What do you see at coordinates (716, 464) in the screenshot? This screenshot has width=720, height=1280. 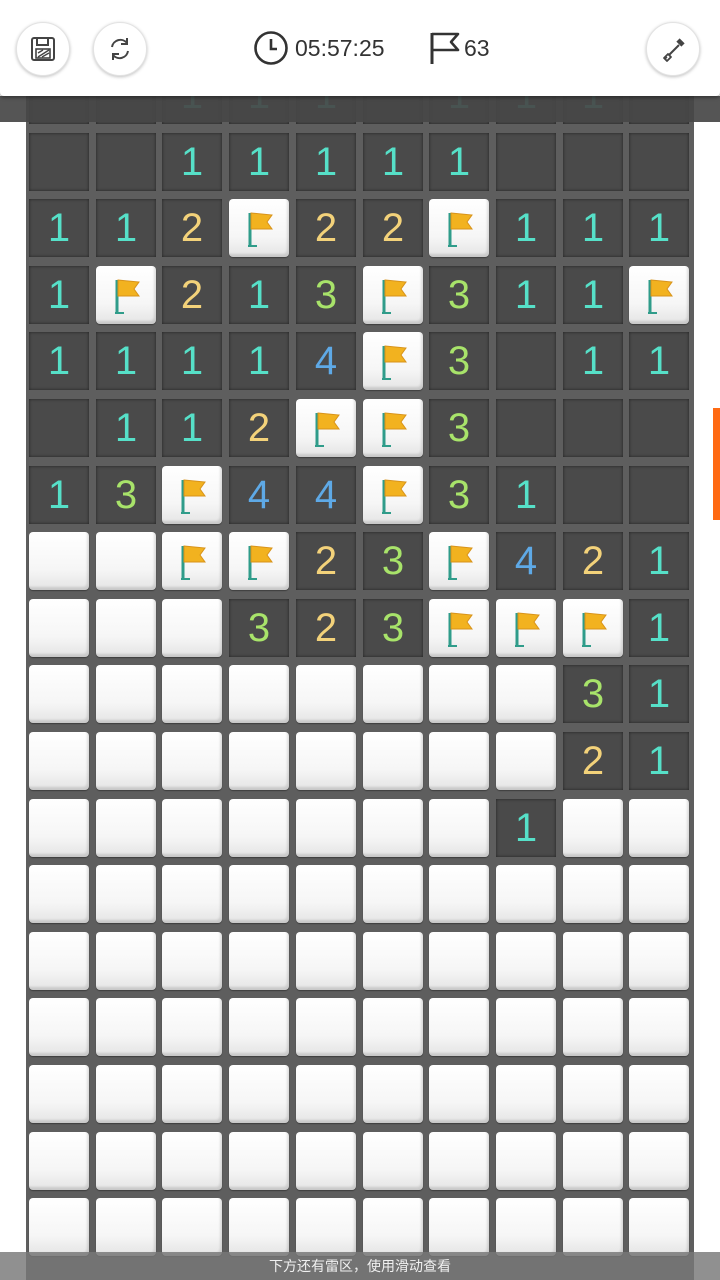 I see `scrollbar` at bounding box center [716, 464].